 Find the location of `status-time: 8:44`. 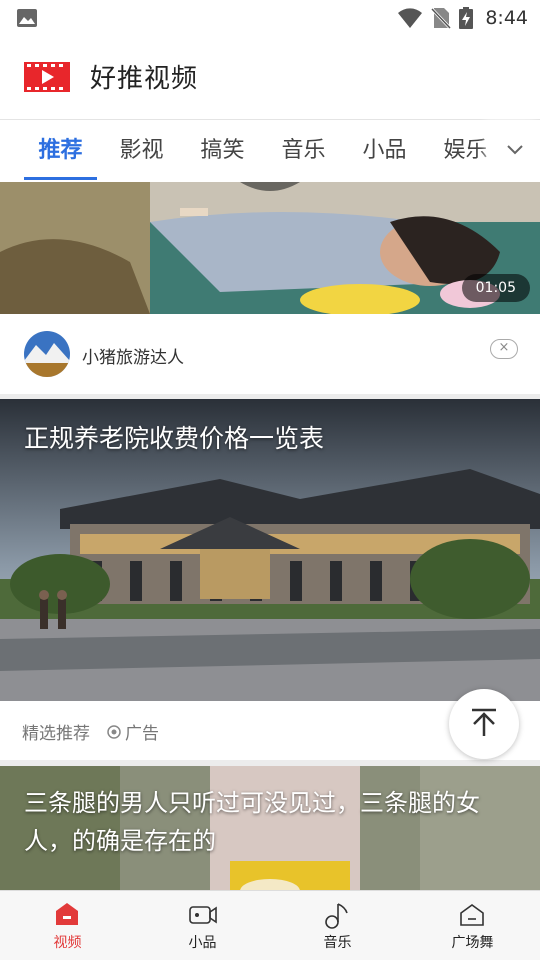

status-time: 8:44 is located at coordinates (506, 18).